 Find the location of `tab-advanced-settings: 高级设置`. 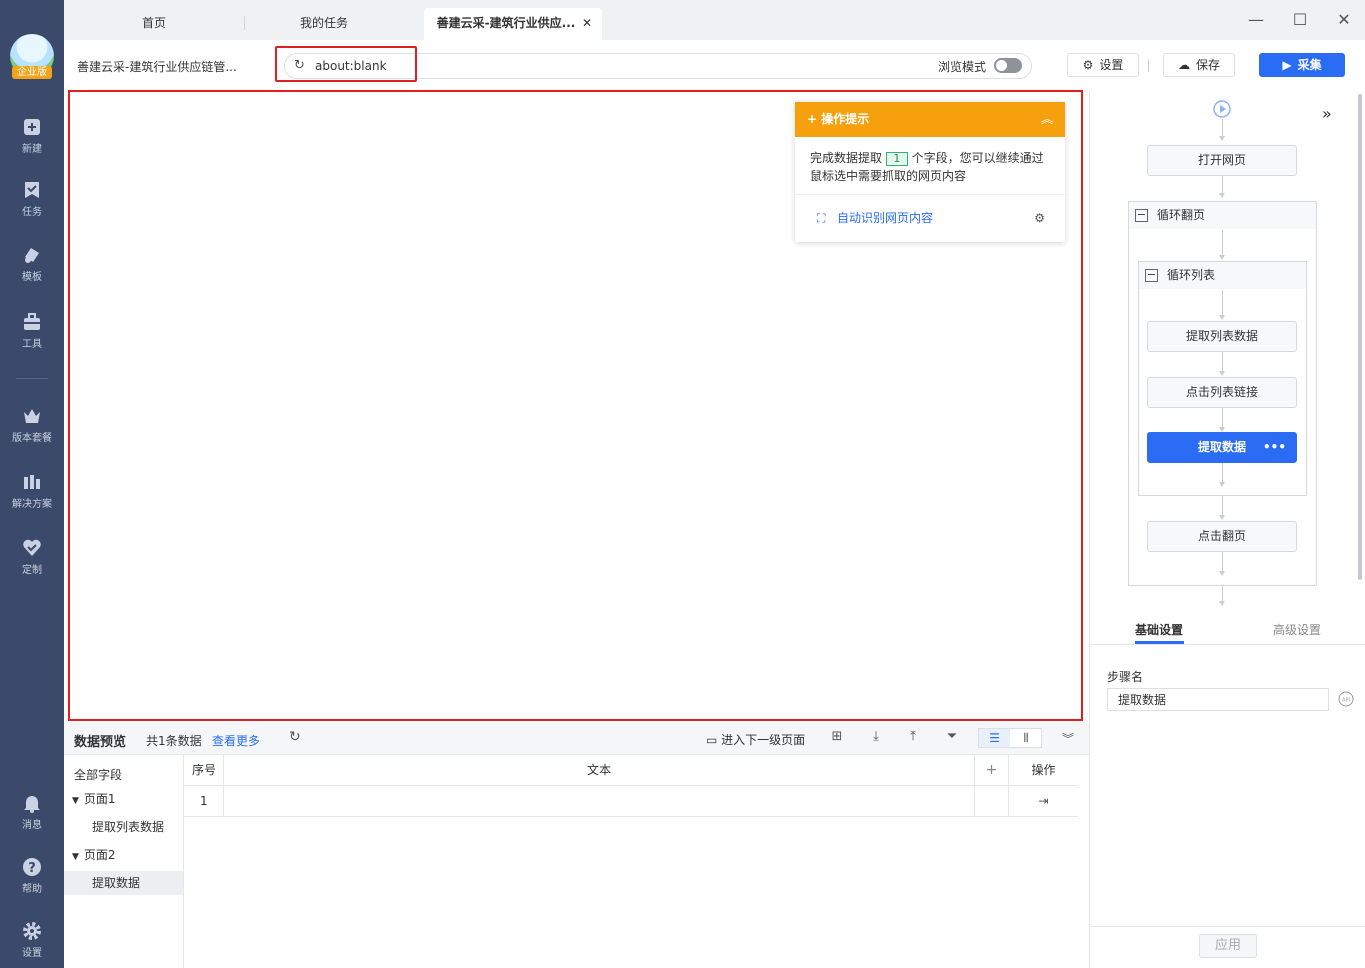

tab-advanced-settings: 高级设置 is located at coordinates (1297, 629).